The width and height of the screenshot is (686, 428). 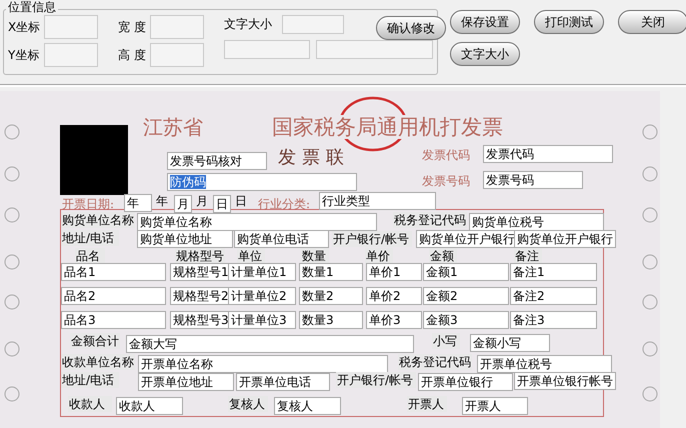 What do you see at coordinates (377, 201) in the screenshot?
I see `invoice-field: 行业类型` at bounding box center [377, 201].